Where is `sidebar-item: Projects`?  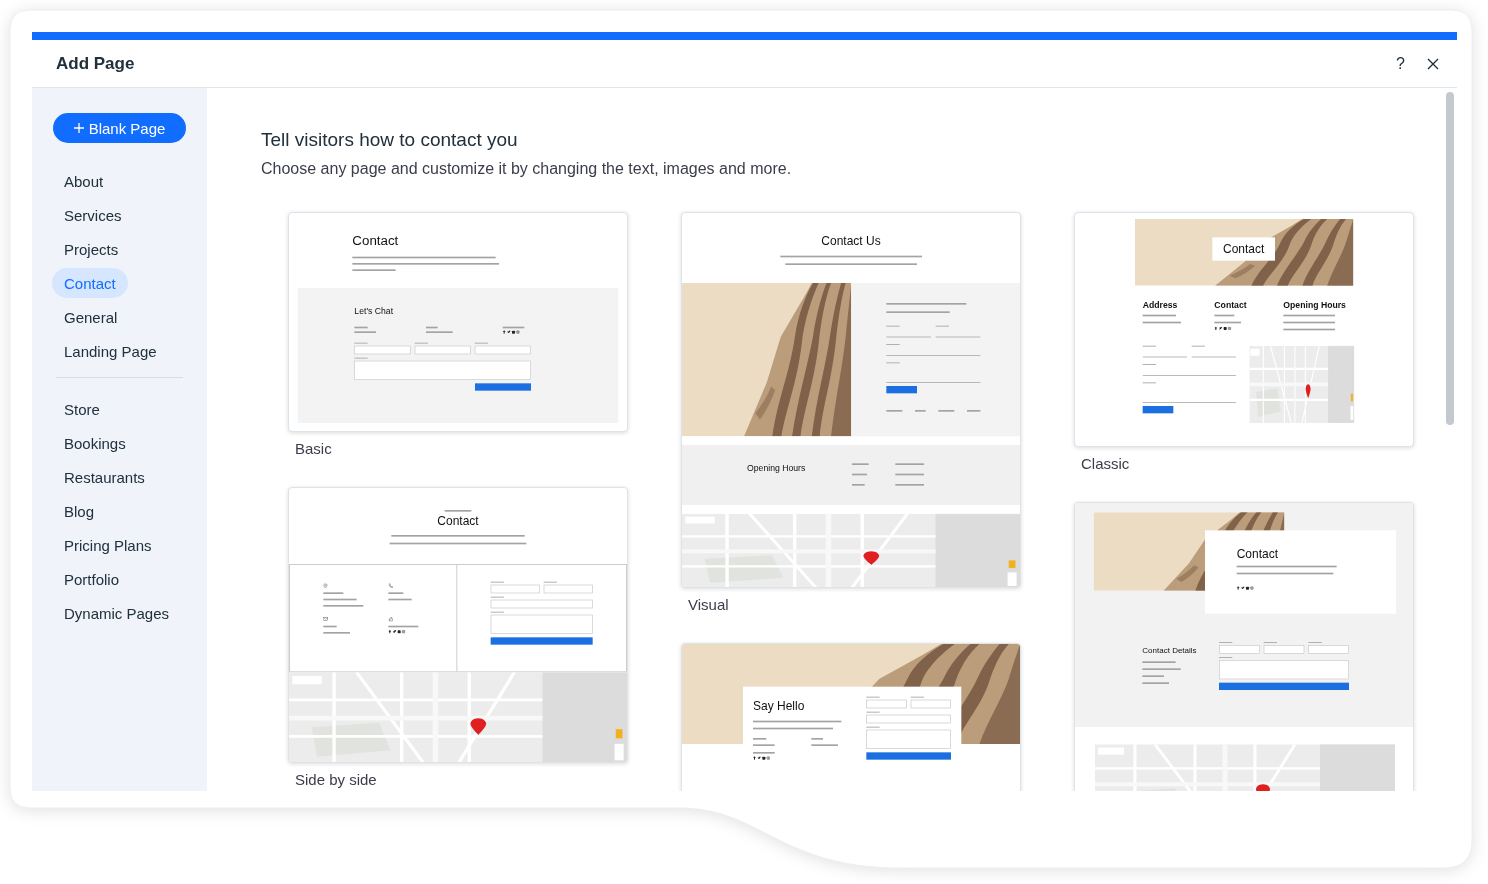
sidebar-item: Projects is located at coordinates (91, 249).